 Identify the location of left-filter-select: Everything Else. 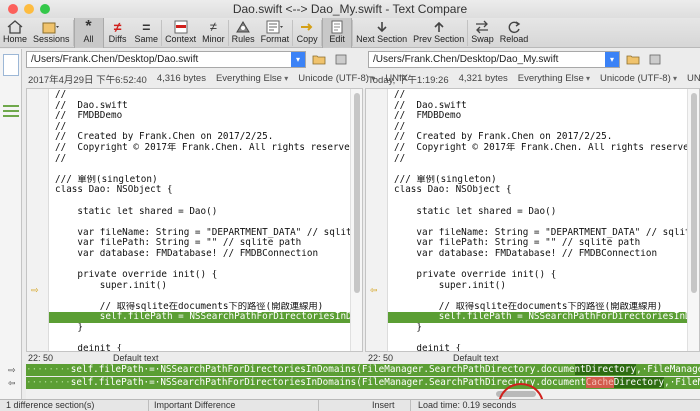
(252, 78).